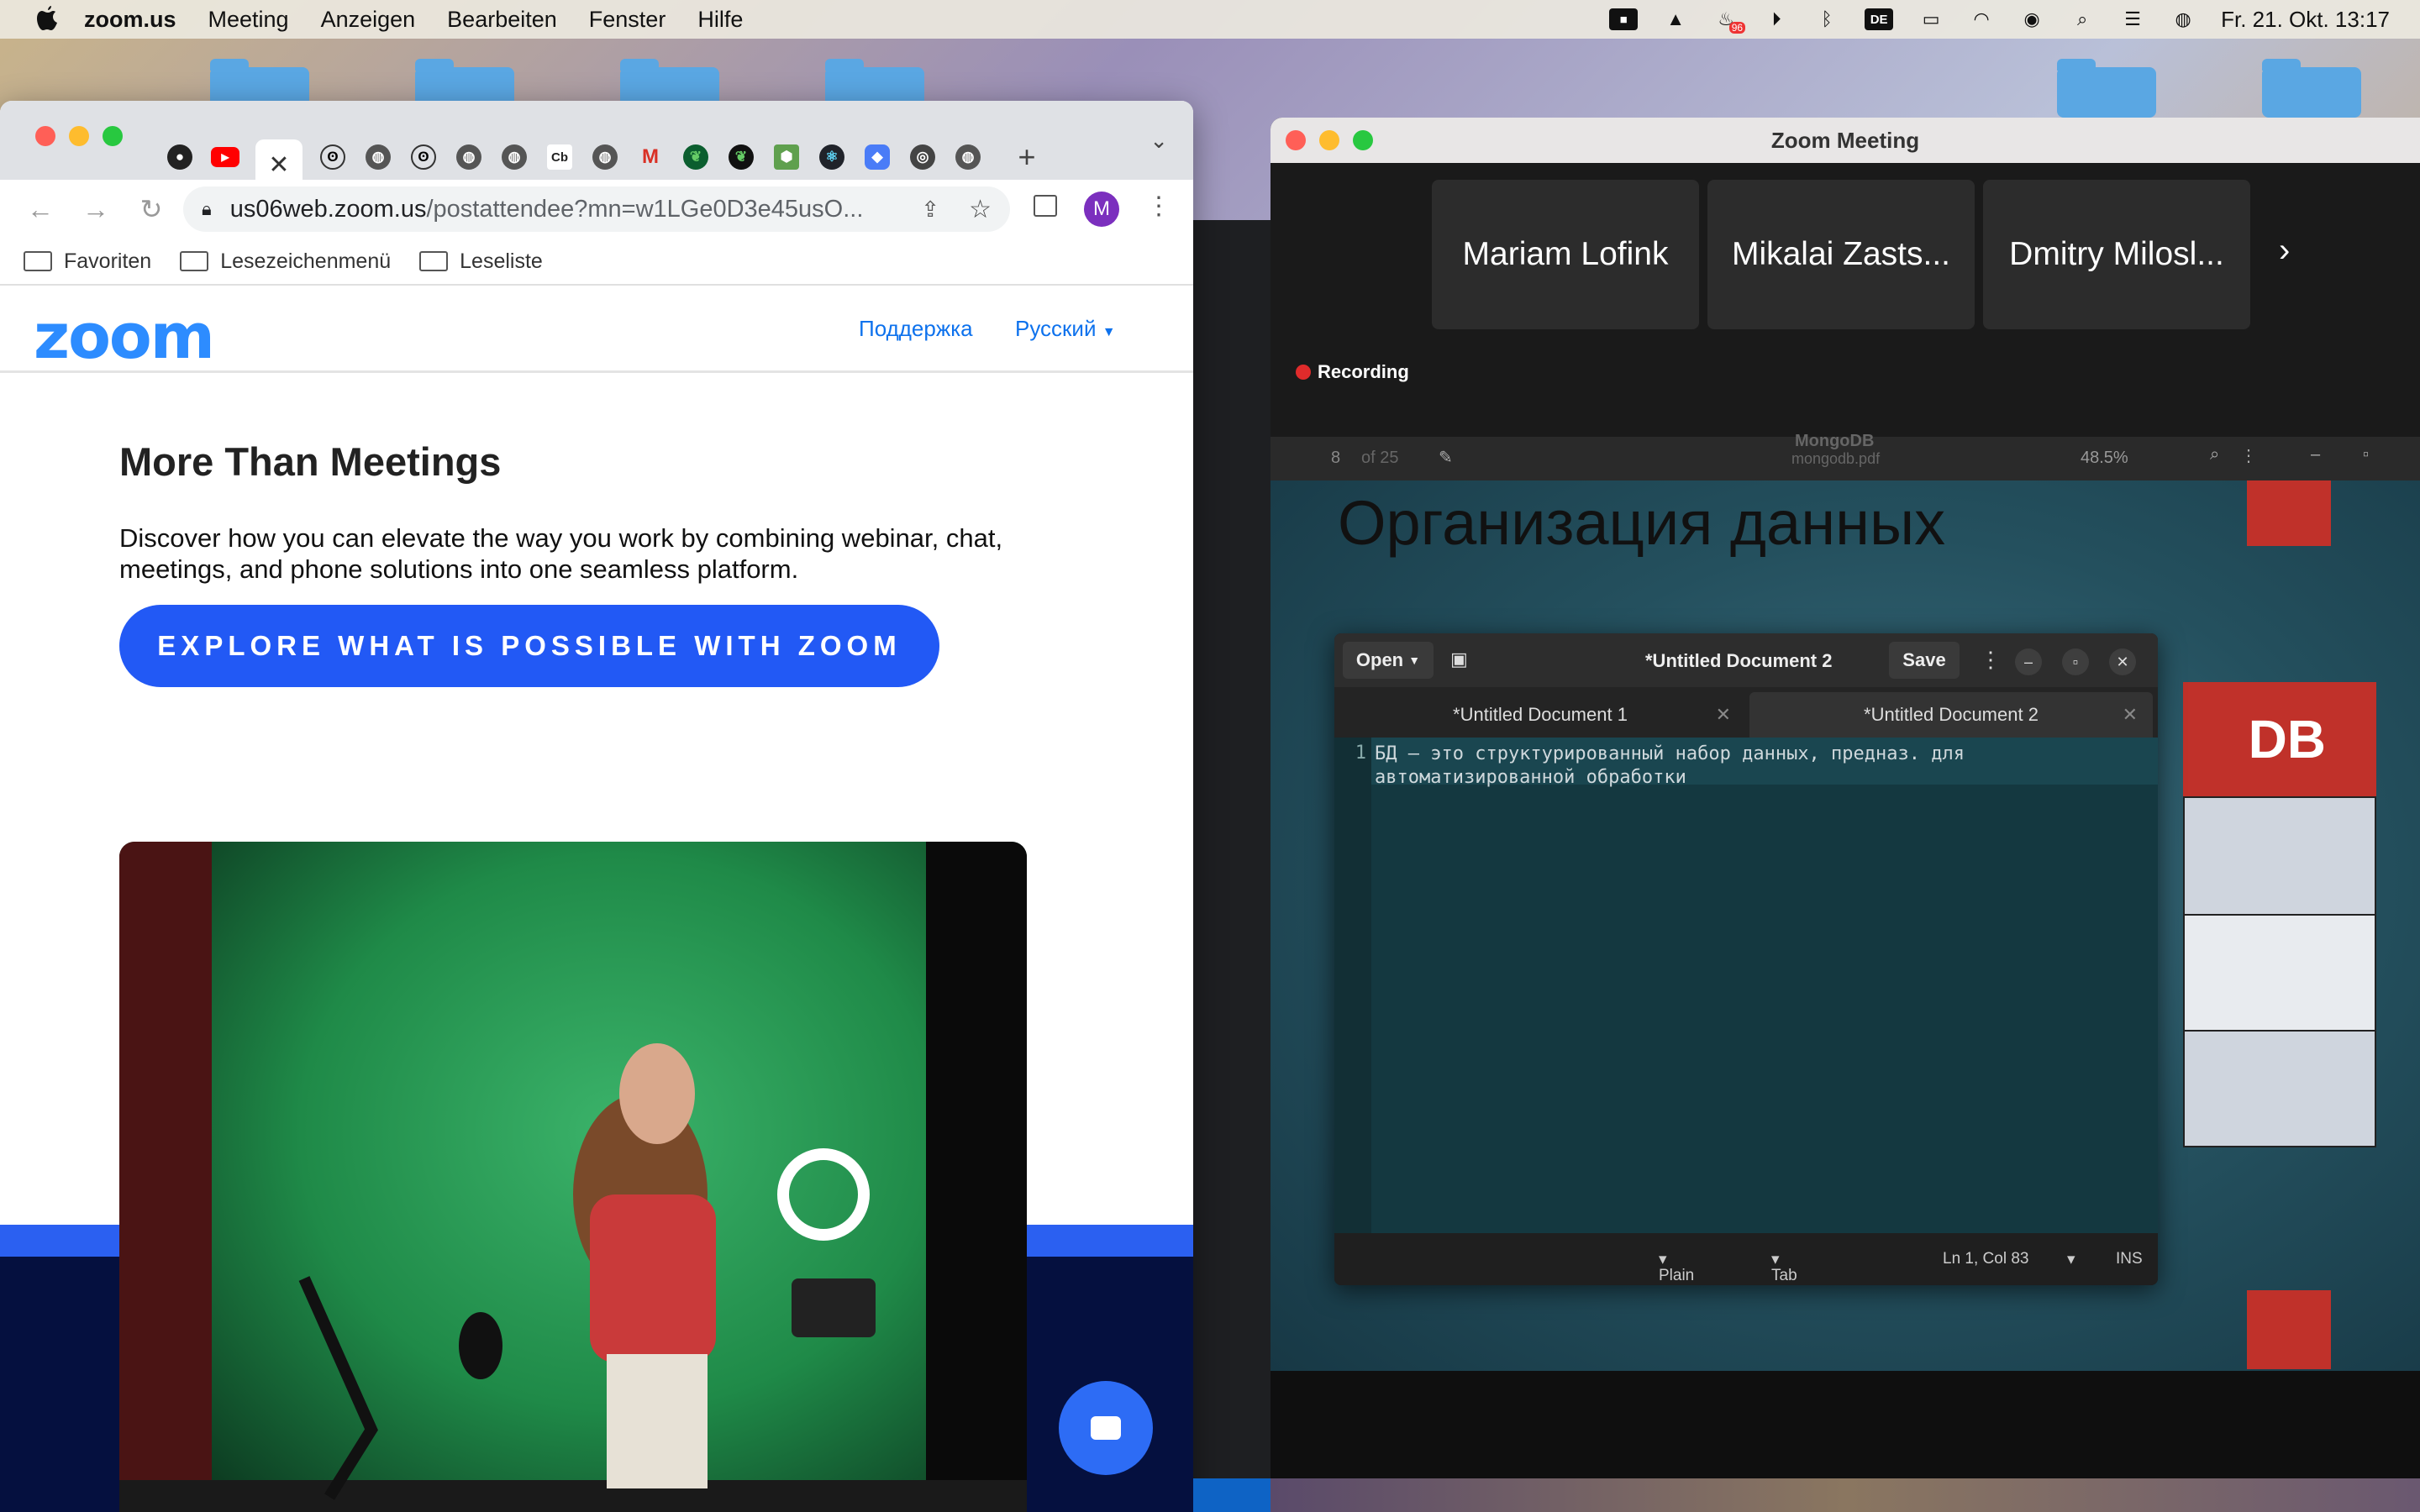  I want to click on zoom-level-select: 48.5%, so click(2104, 458).